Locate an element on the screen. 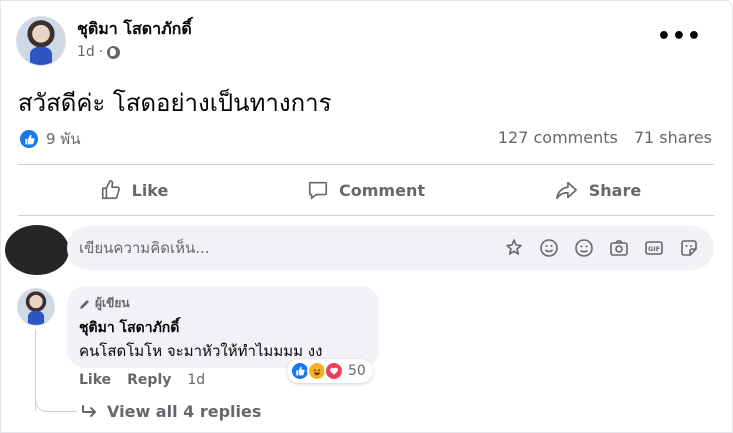  engagement-counts: 127 comments 71 shares is located at coordinates (605, 137).